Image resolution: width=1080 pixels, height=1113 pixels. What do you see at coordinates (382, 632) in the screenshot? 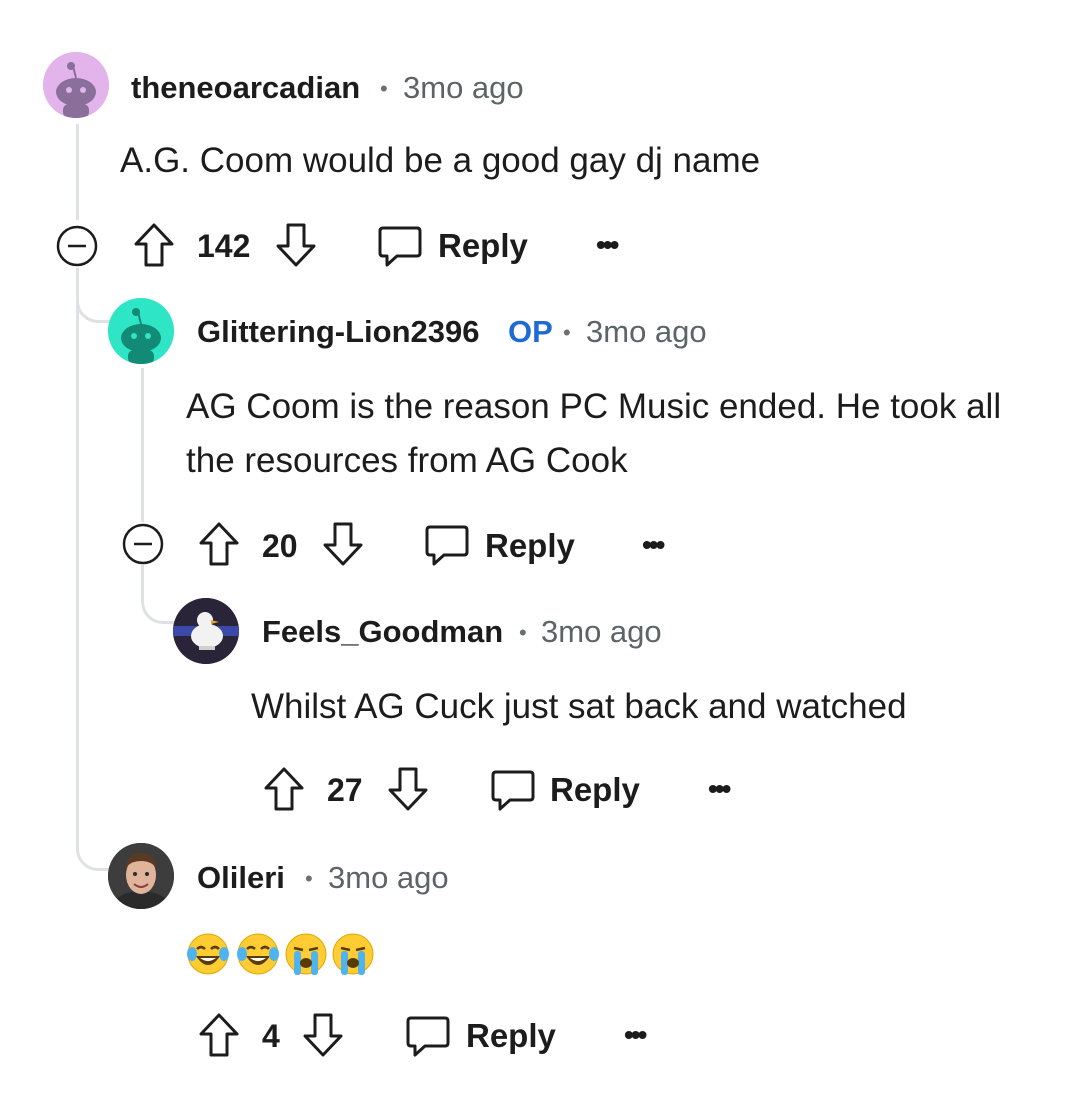
I see `username: Feels_Goodman` at bounding box center [382, 632].